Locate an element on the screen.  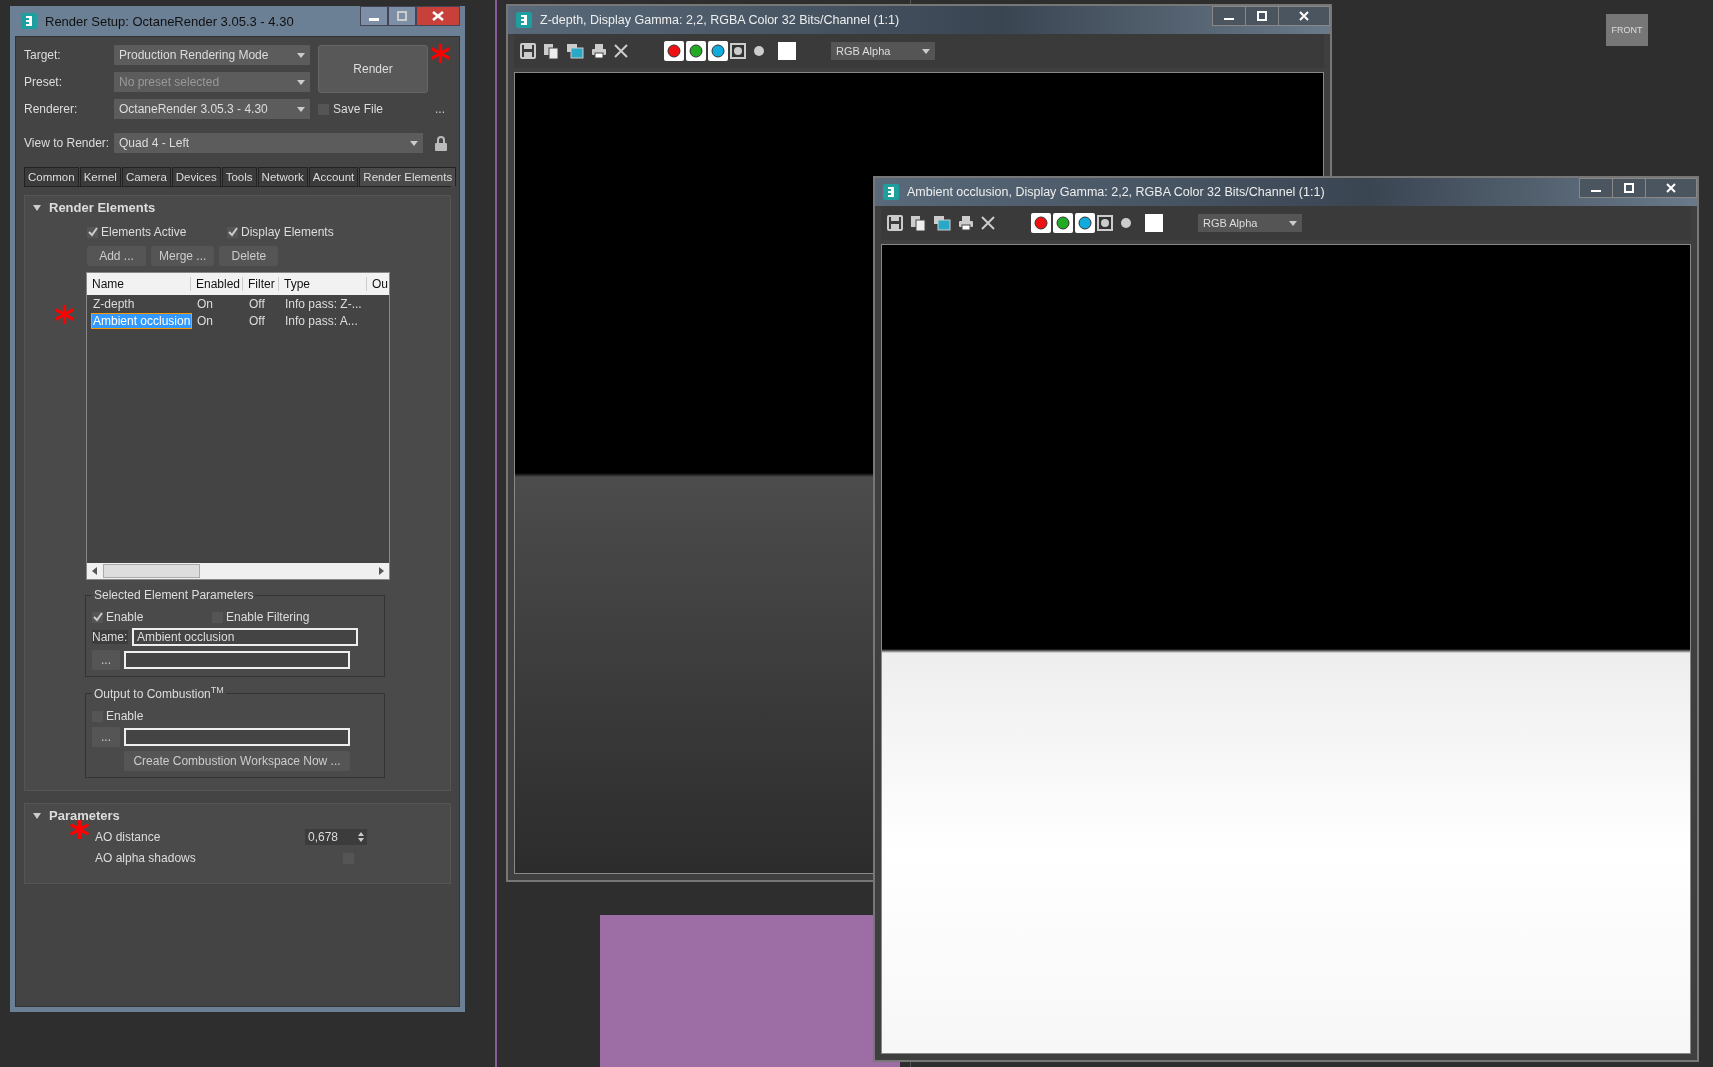
dropdown: Production Rendering Mode is located at coordinates (212, 55).